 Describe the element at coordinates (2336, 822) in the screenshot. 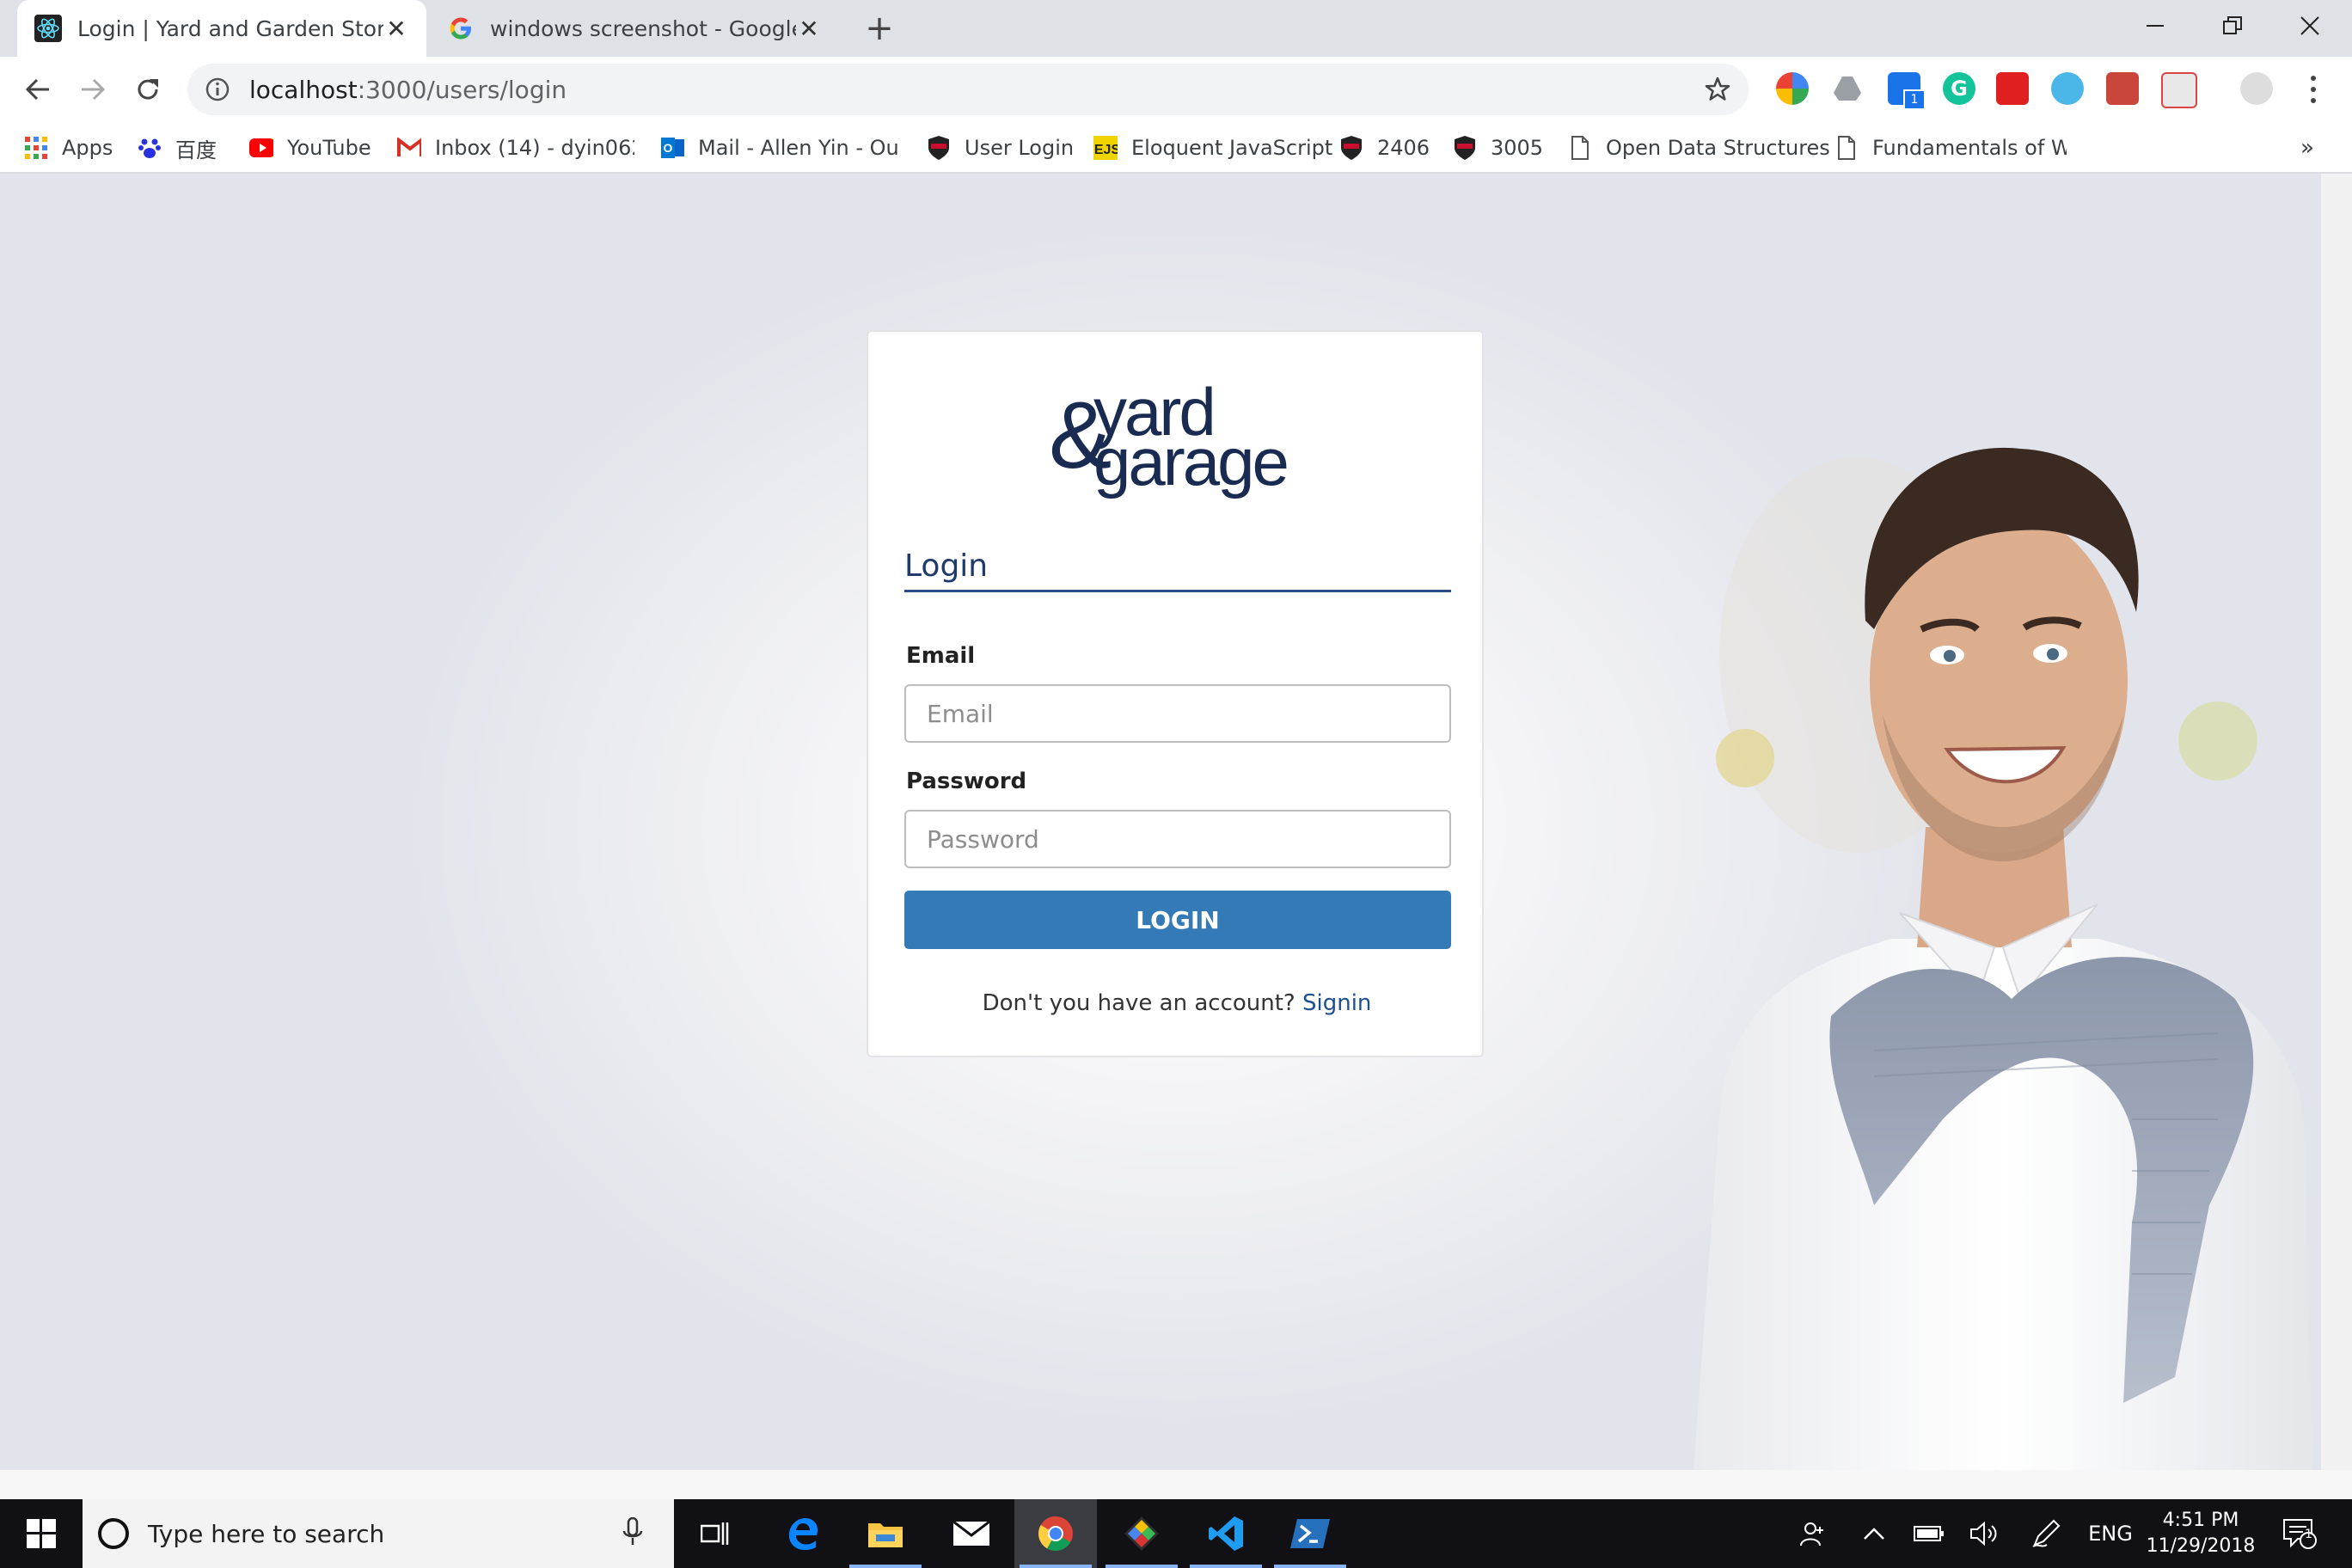

I see `page-scrollbar` at that location.